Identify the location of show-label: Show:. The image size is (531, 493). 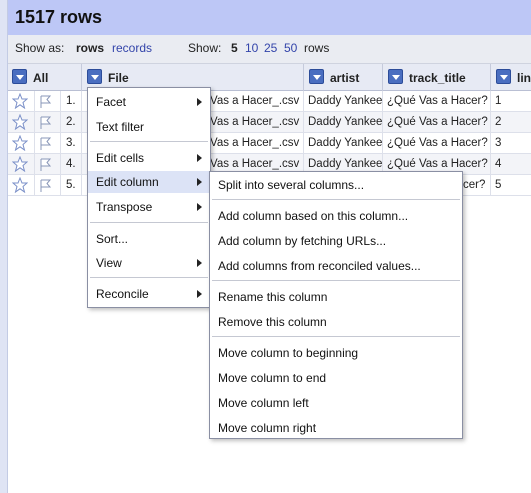
(205, 48).